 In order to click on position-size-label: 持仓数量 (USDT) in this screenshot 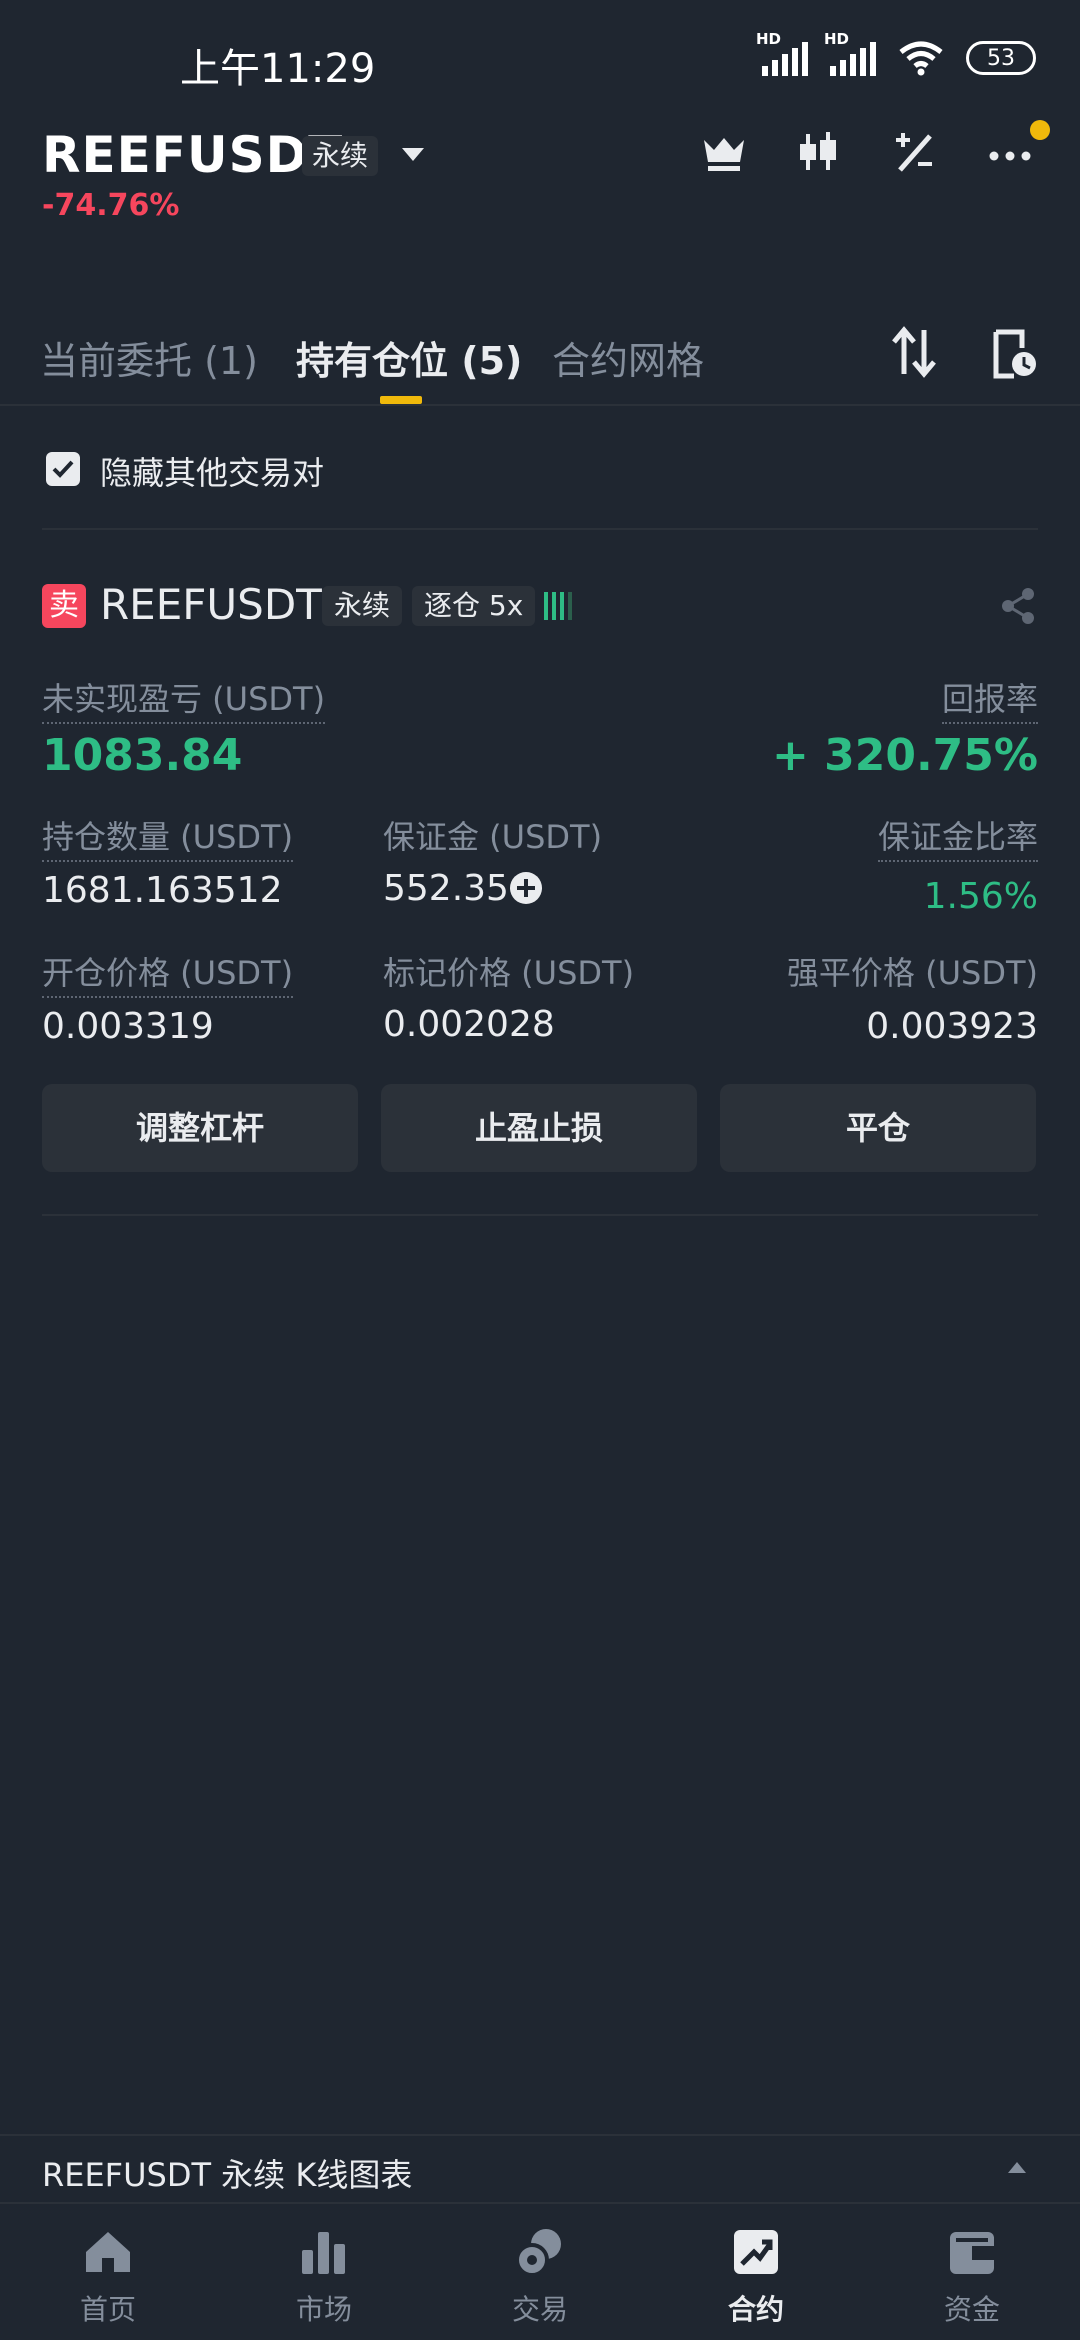, I will do `click(168, 837)`.